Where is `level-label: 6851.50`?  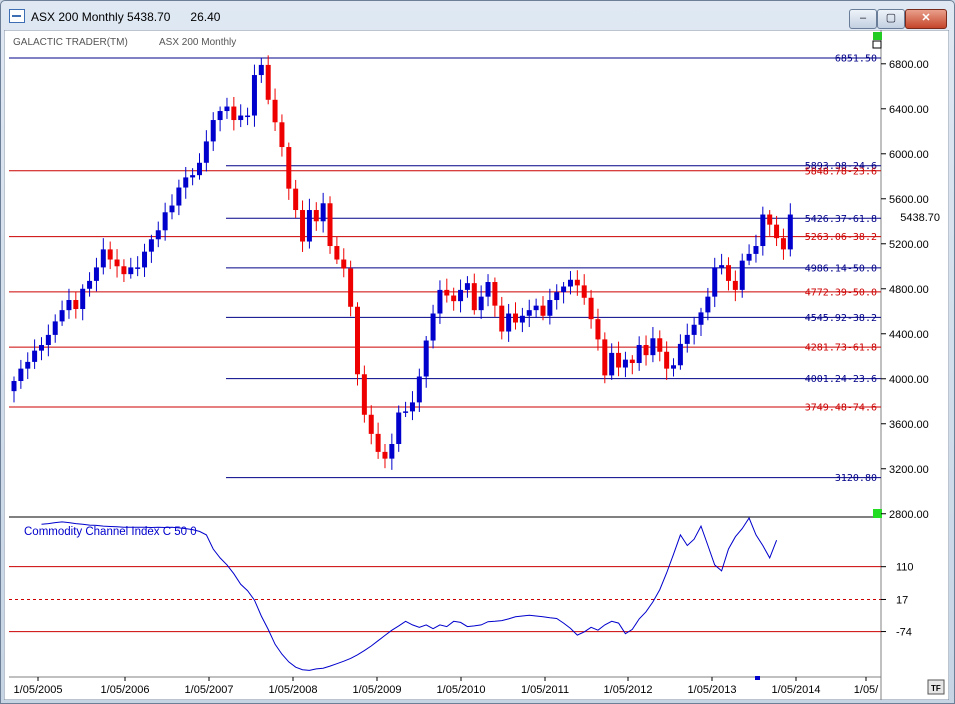 level-label: 6851.50 is located at coordinates (856, 59).